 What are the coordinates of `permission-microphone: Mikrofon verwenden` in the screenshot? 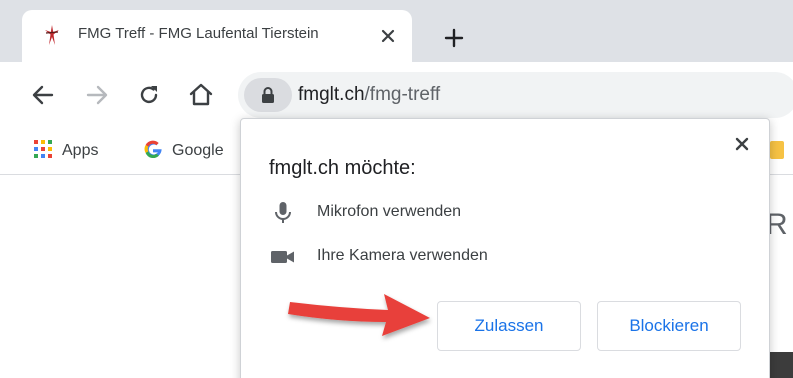 It's located at (499, 213).